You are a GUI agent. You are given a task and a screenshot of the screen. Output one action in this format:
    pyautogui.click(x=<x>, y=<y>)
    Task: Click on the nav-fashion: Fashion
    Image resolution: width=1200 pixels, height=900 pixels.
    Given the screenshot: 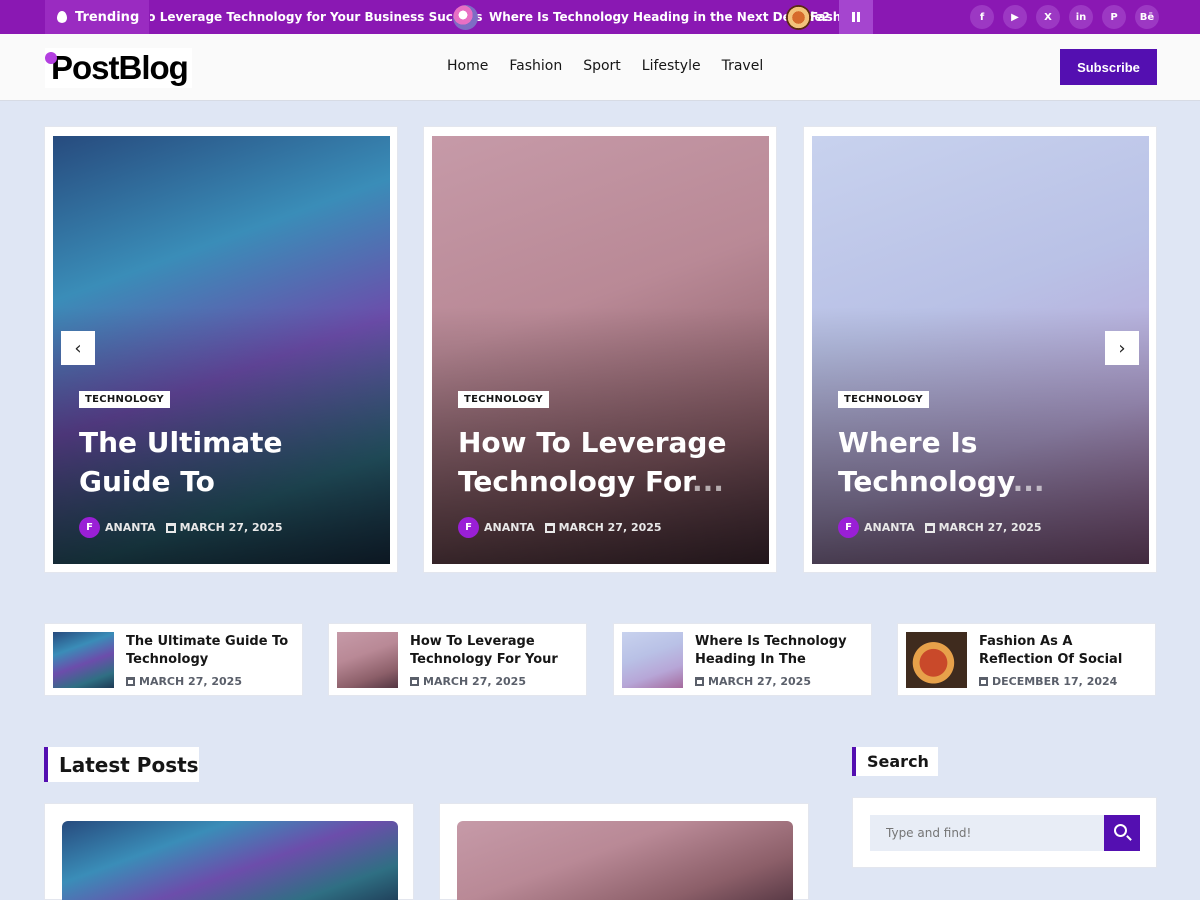 What is the action you would take?
    pyautogui.click(x=535, y=66)
    